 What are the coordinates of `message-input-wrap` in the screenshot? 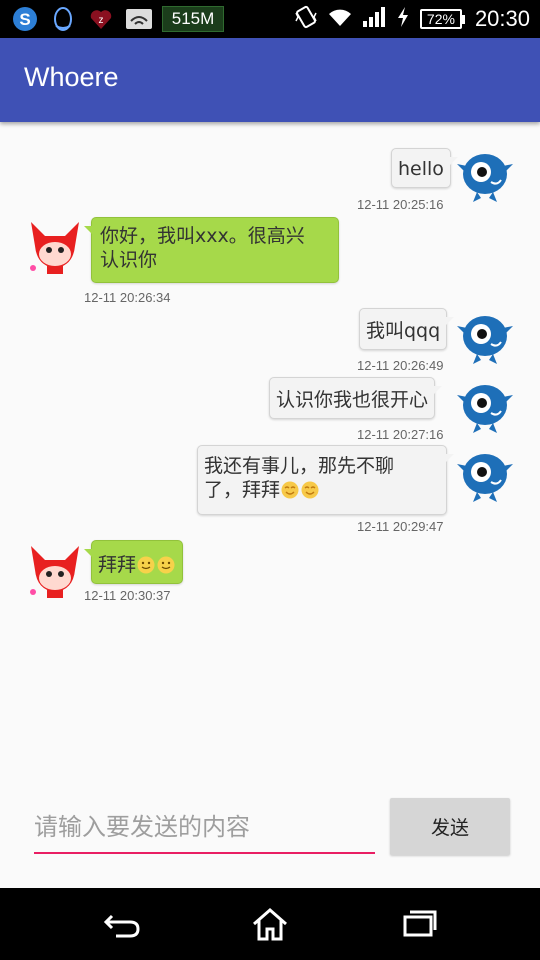 It's located at (204, 829).